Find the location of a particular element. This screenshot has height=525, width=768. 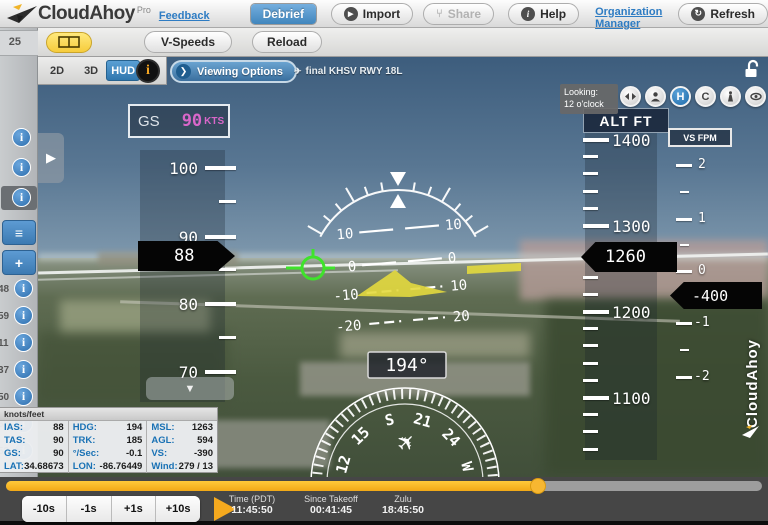

split-view-icon is located at coordinates (69, 42).